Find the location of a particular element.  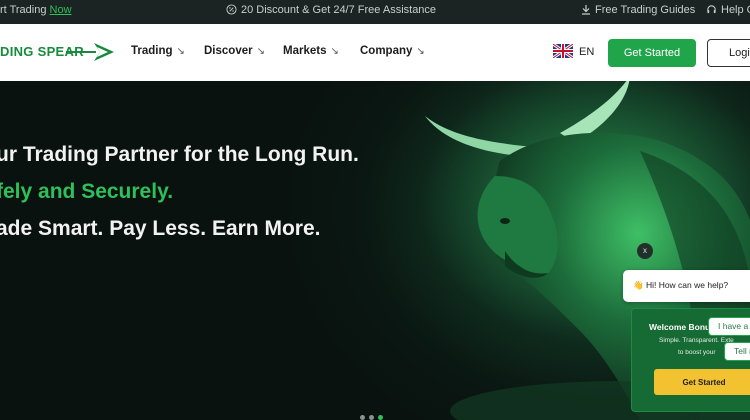

slide-dot-active is located at coordinates (380, 417).